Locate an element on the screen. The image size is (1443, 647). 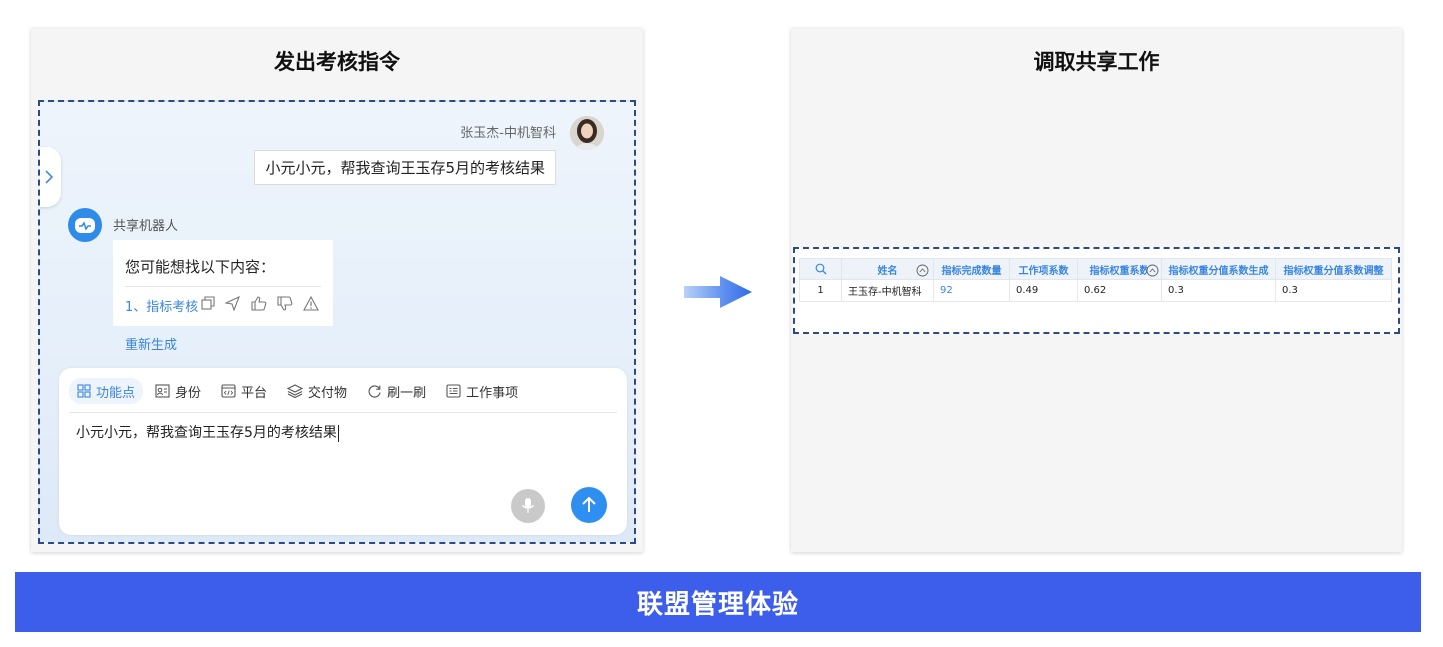
user-avatar is located at coordinates (587, 133).